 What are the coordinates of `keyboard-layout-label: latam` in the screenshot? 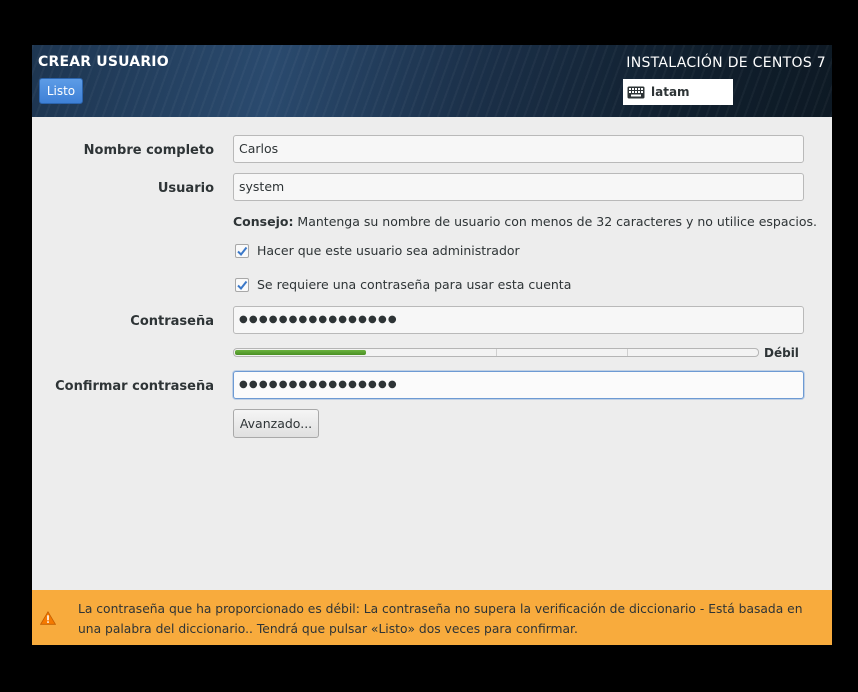 It's located at (670, 92).